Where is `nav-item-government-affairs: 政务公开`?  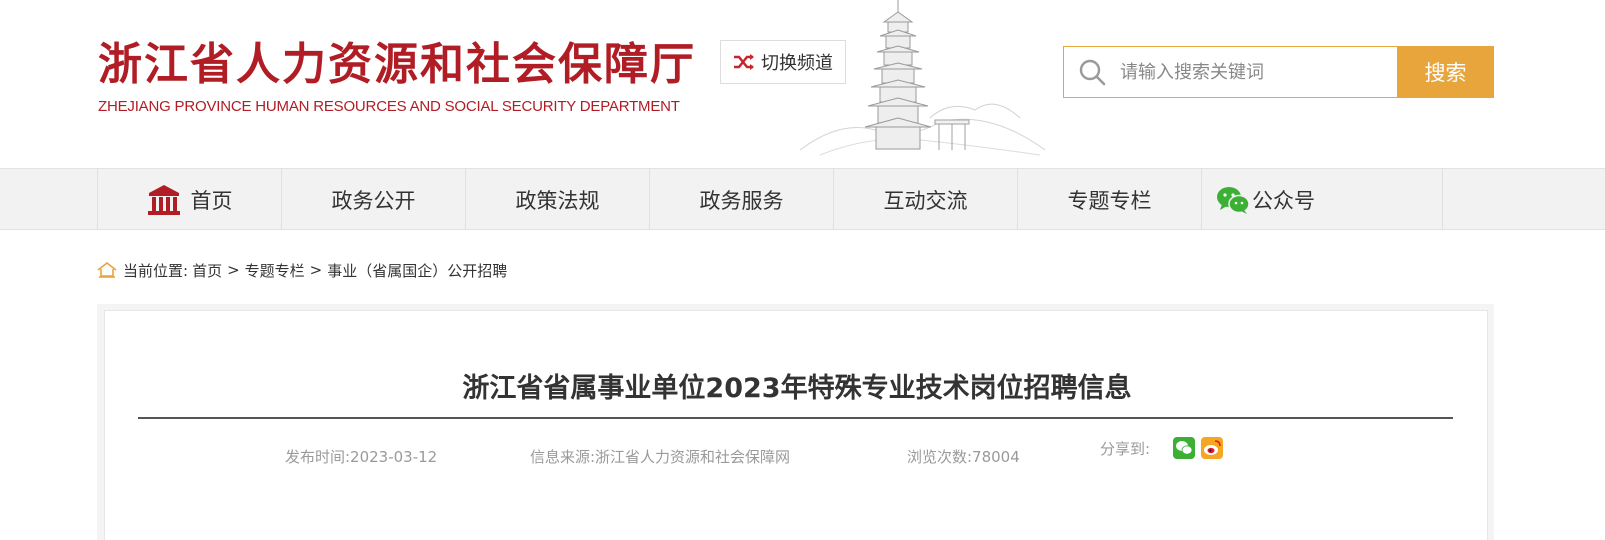 nav-item-government-affairs: 政务公开 is located at coordinates (374, 199).